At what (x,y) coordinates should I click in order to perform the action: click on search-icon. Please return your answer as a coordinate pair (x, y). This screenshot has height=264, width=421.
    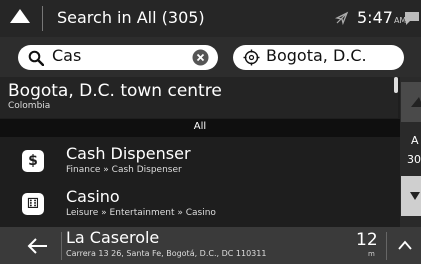
    Looking at the image, I should click on (36, 58).